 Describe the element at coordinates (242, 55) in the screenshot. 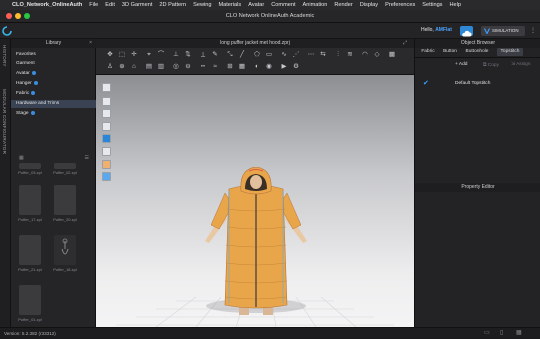

I see `line-icon: ╱` at that location.